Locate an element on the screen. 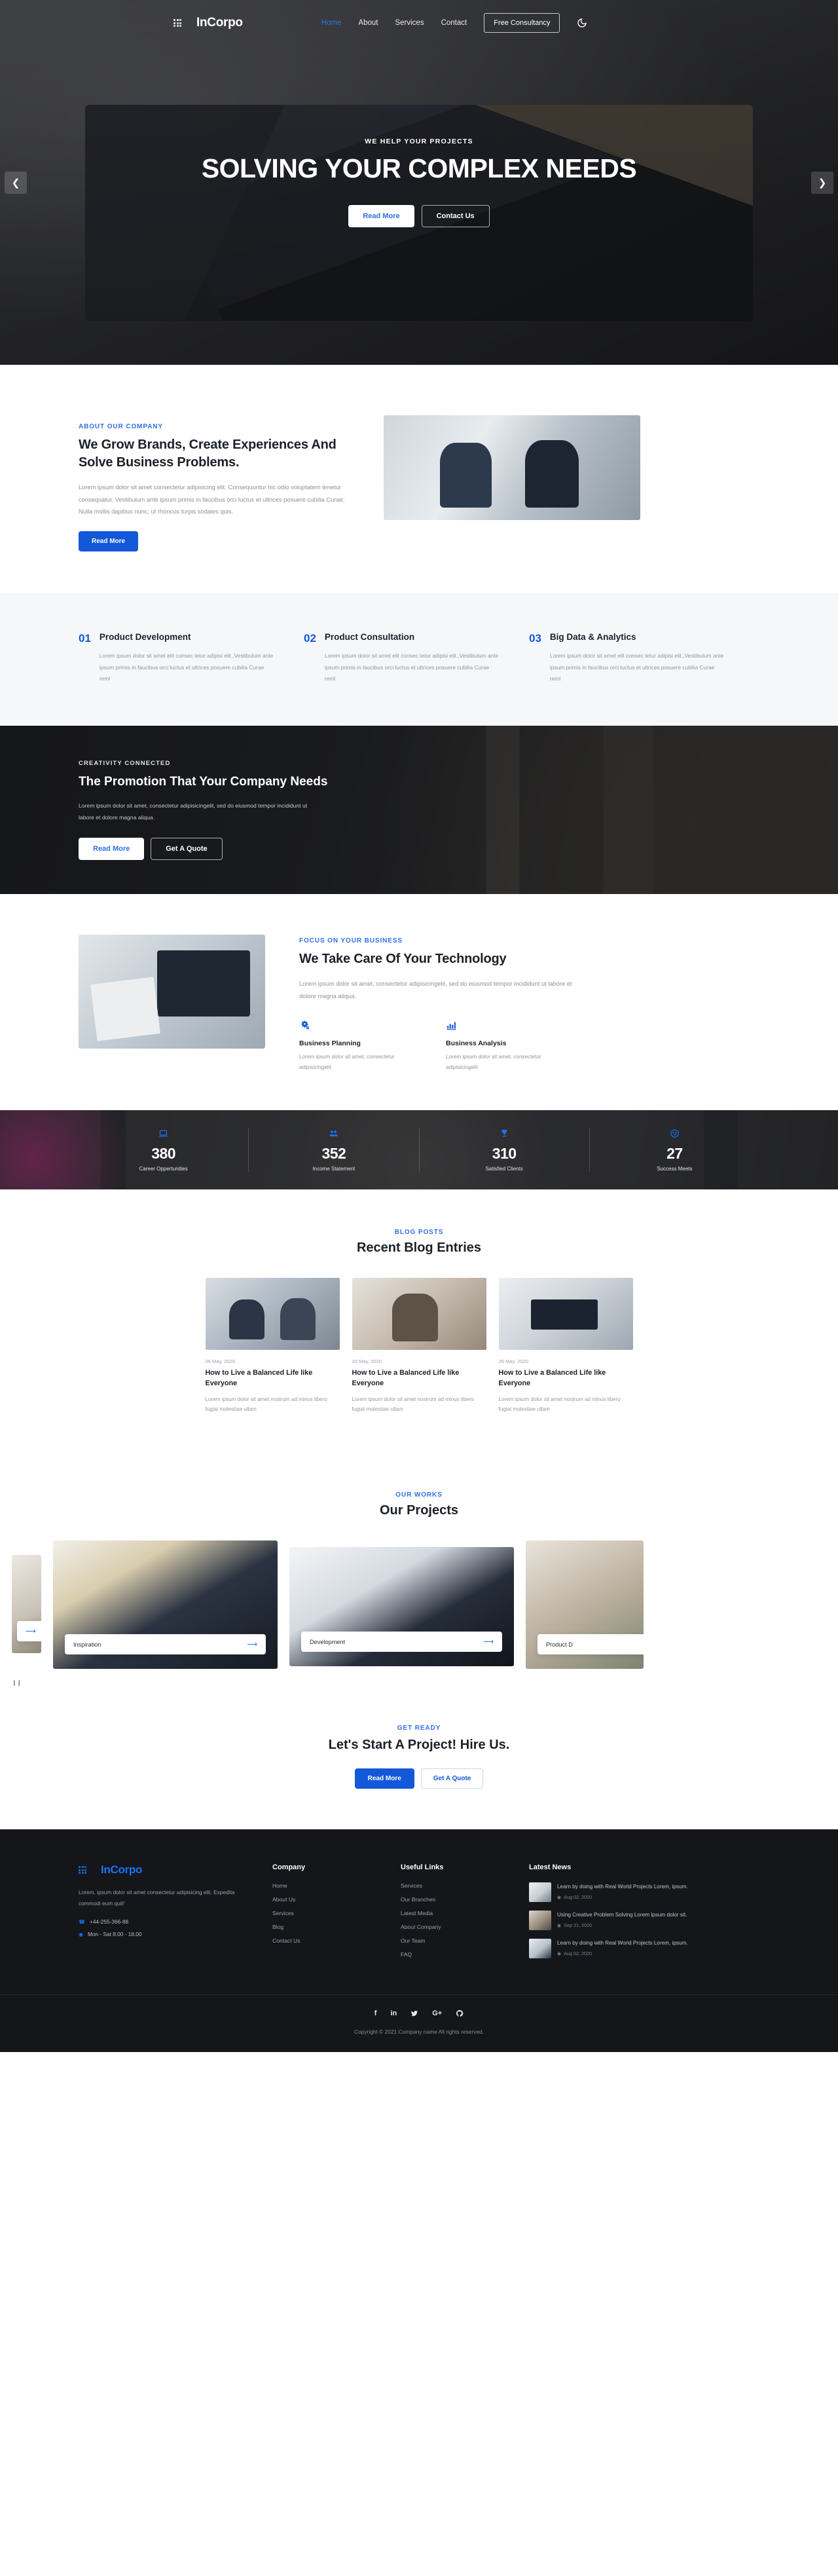 The width and height of the screenshot is (838, 2576). hero-title: SOLVING YOUR COMPLEX NEEDS is located at coordinates (419, 168).